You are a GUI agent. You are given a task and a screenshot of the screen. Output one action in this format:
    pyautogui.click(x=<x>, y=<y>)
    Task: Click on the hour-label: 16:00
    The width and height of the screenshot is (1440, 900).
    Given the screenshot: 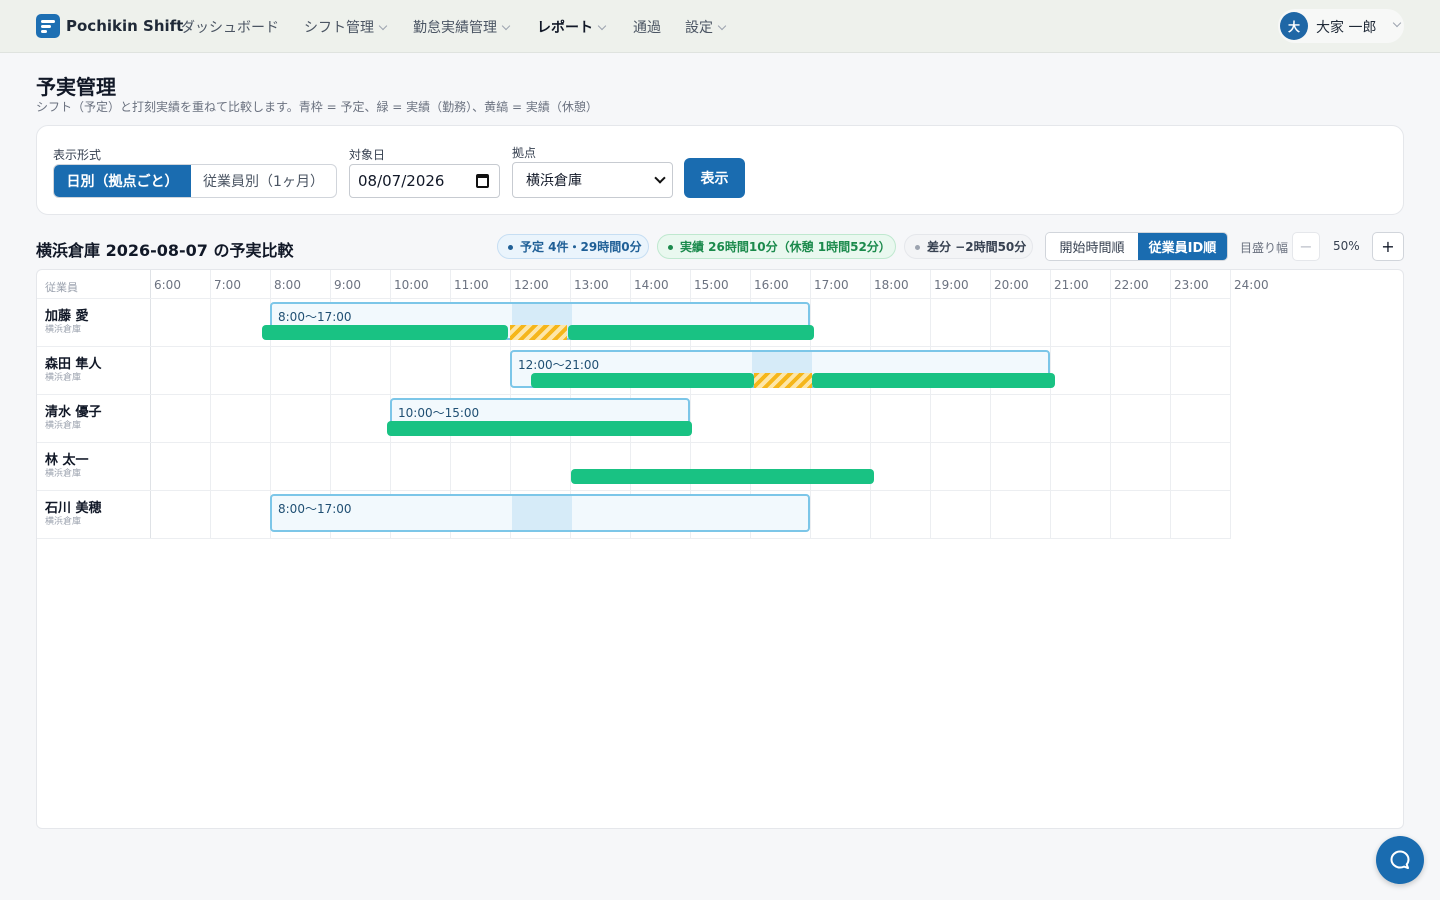 What is the action you would take?
    pyautogui.click(x=771, y=285)
    